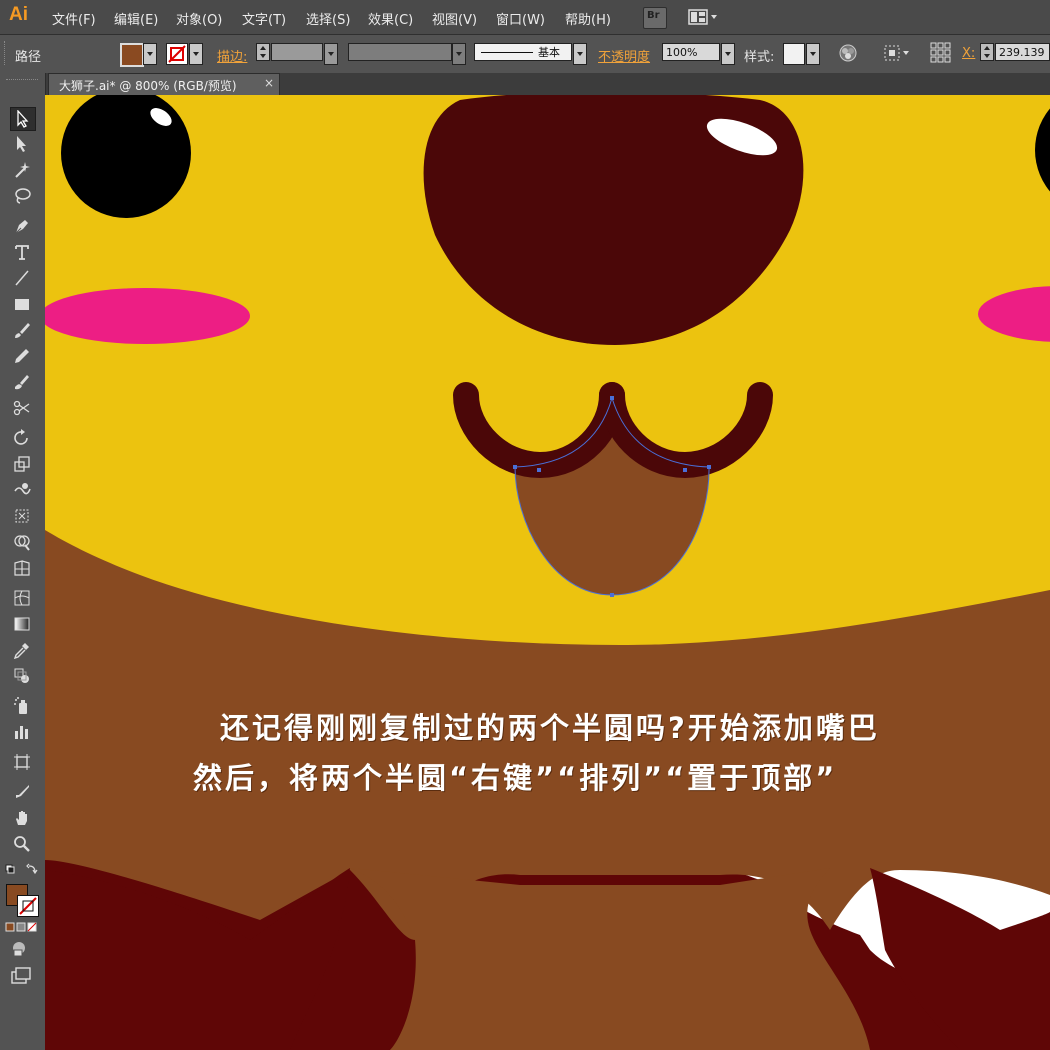 The width and height of the screenshot is (1050, 1050). I want to click on perspective-grid-tool, so click(22, 568).